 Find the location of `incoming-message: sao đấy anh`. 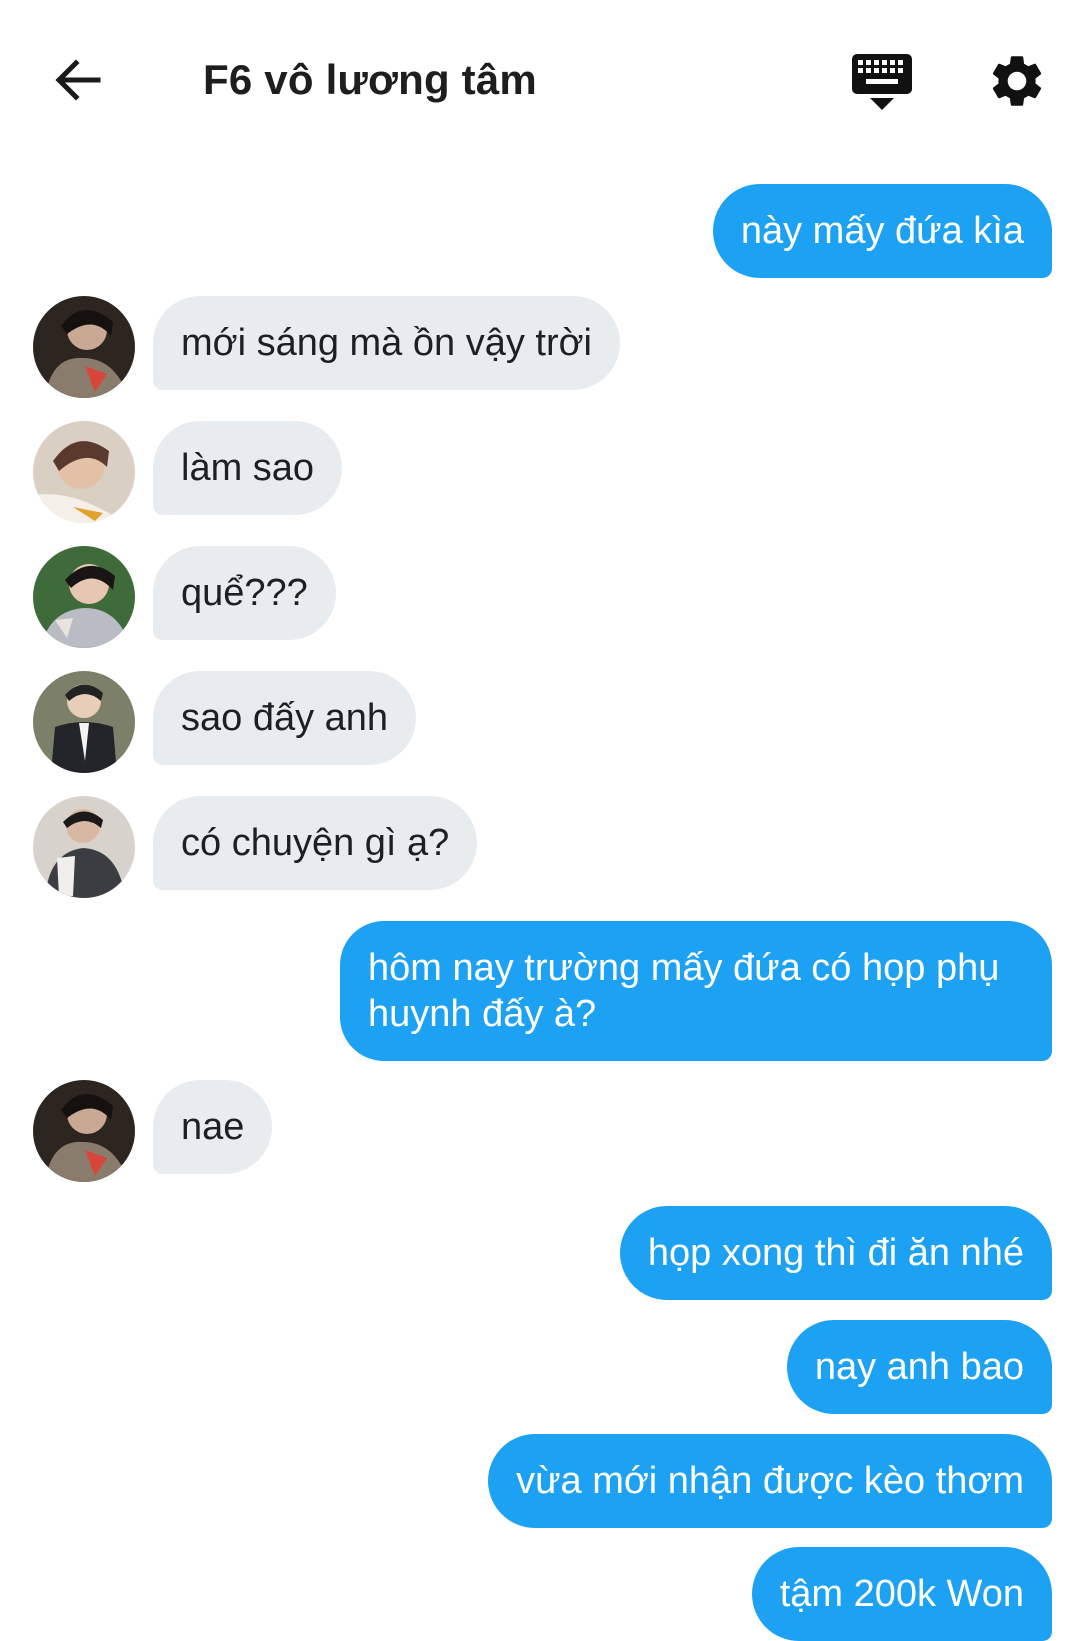

incoming-message: sao đấy anh is located at coordinates (285, 718).